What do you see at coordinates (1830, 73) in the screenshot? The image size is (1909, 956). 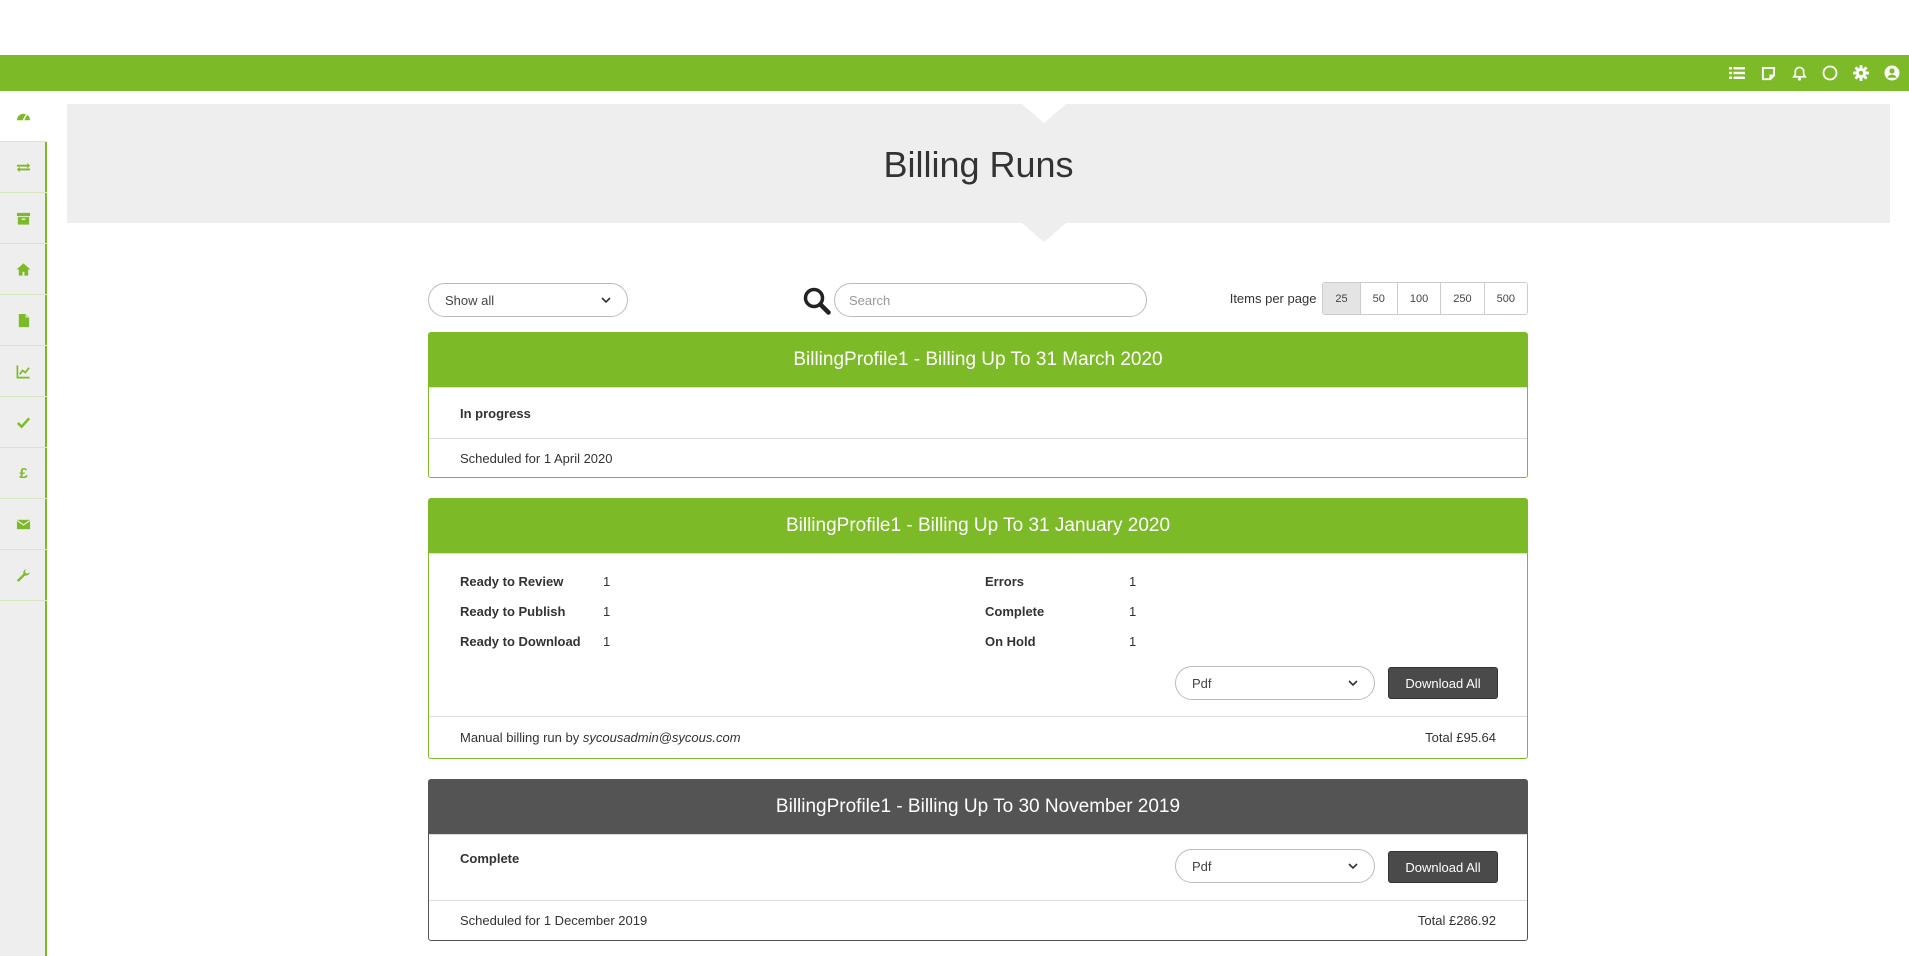 I see `circle-icon` at bounding box center [1830, 73].